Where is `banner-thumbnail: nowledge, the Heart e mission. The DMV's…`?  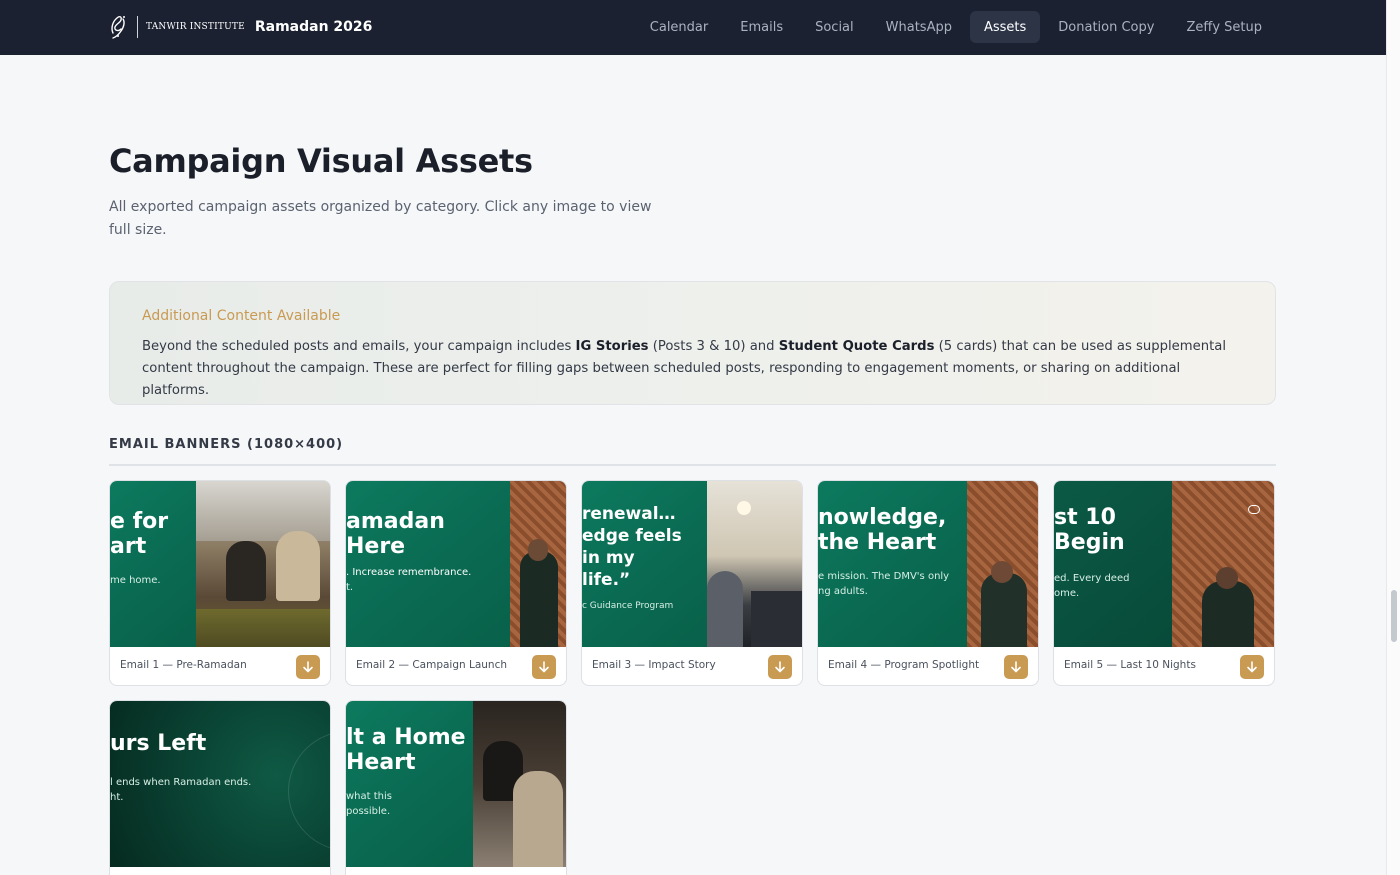 banner-thumbnail: nowledge, the Heart e mission. The DMV's… is located at coordinates (928, 564).